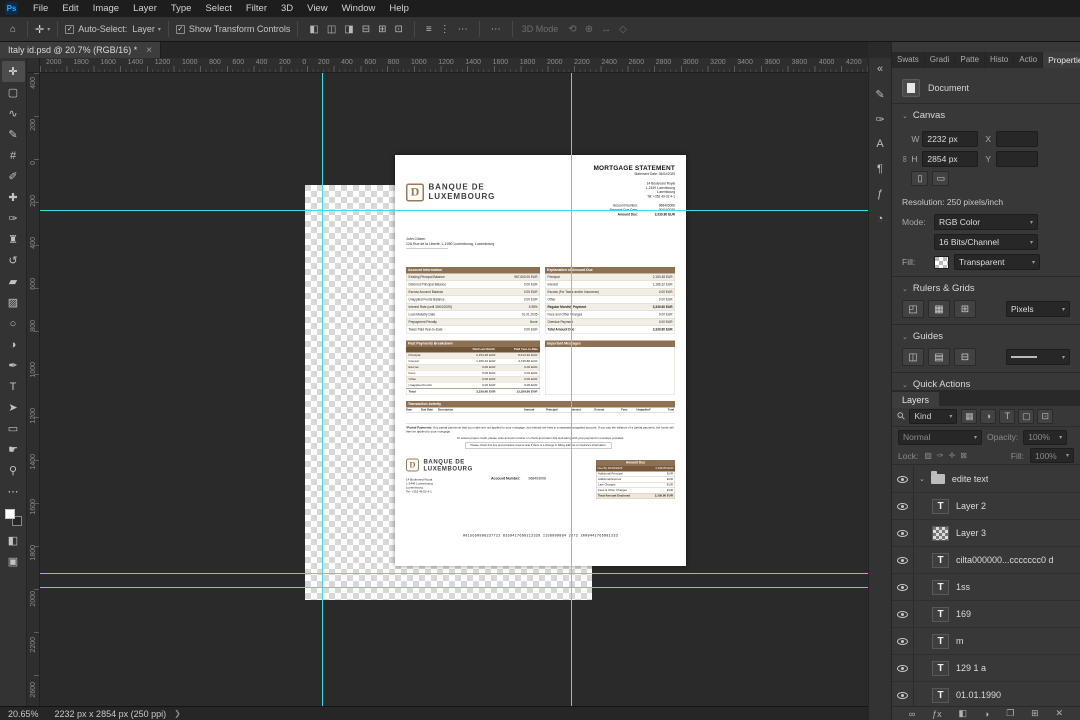 Image resolution: width=1080 pixels, height=720 pixels. I want to click on layer-row: T cilta000000...ccccccc0 d, so click(986, 560).